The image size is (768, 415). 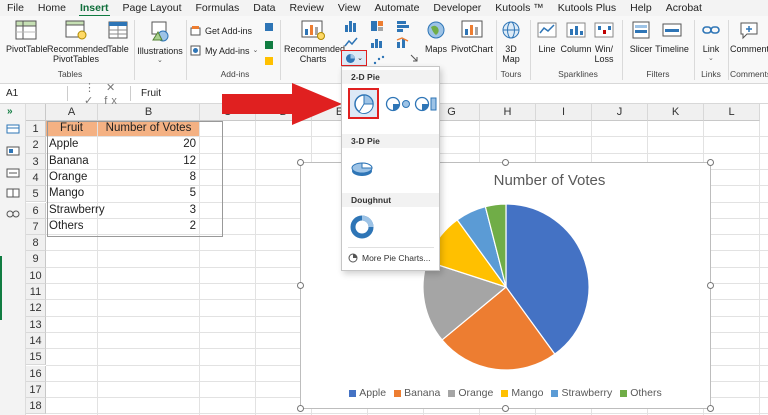 What do you see at coordinates (354, 58) in the screenshot?
I see `pie-chart-button: ⌄` at bounding box center [354, 58].